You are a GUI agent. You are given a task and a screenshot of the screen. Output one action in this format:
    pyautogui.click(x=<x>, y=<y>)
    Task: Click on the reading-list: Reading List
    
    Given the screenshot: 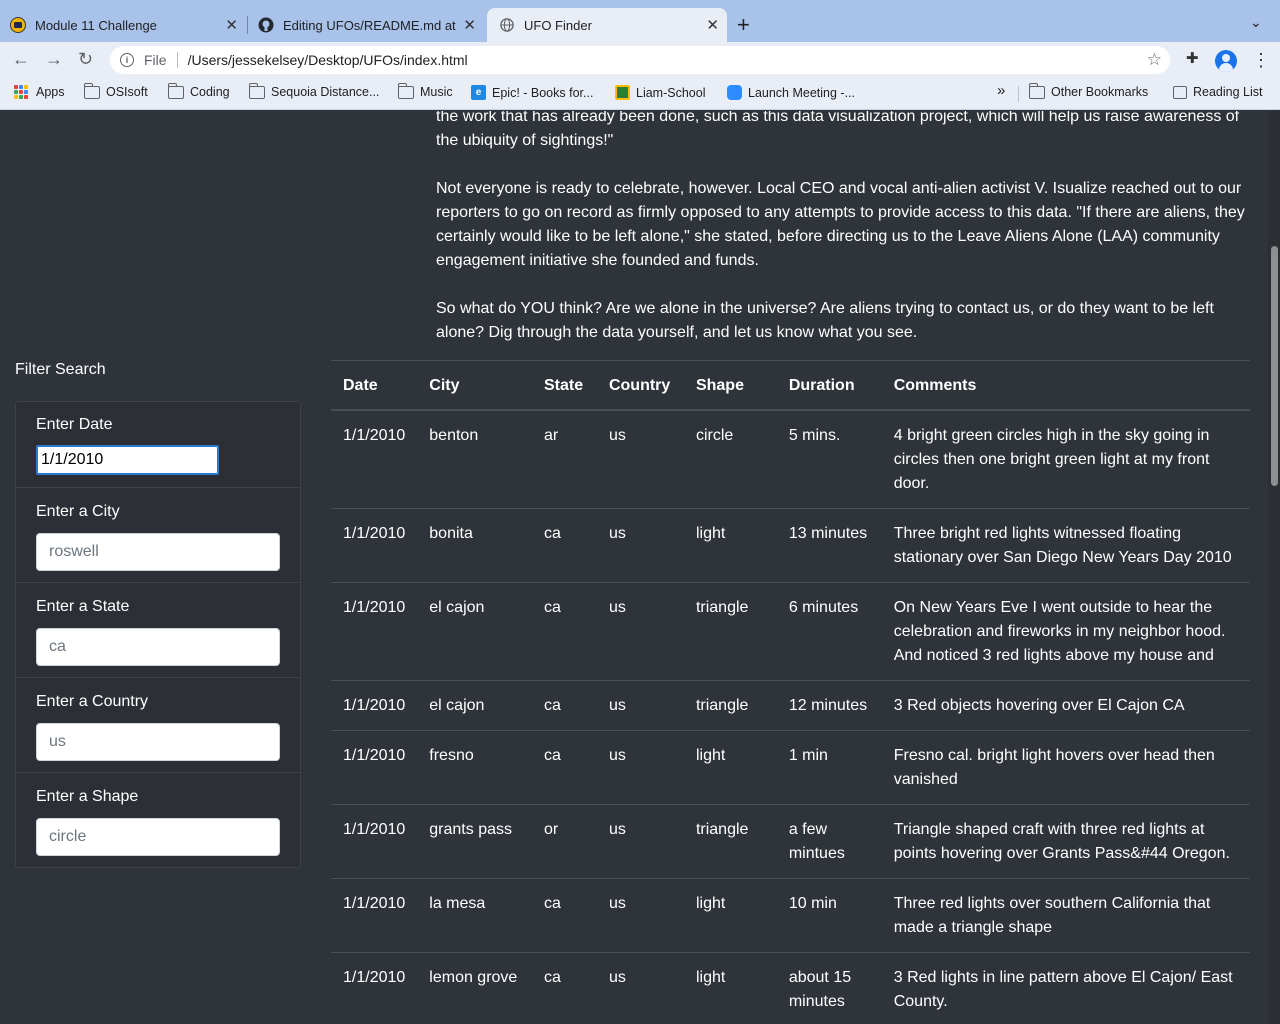 What is the action you would take?
    pyautogui.click(x=1218, y=92)
    